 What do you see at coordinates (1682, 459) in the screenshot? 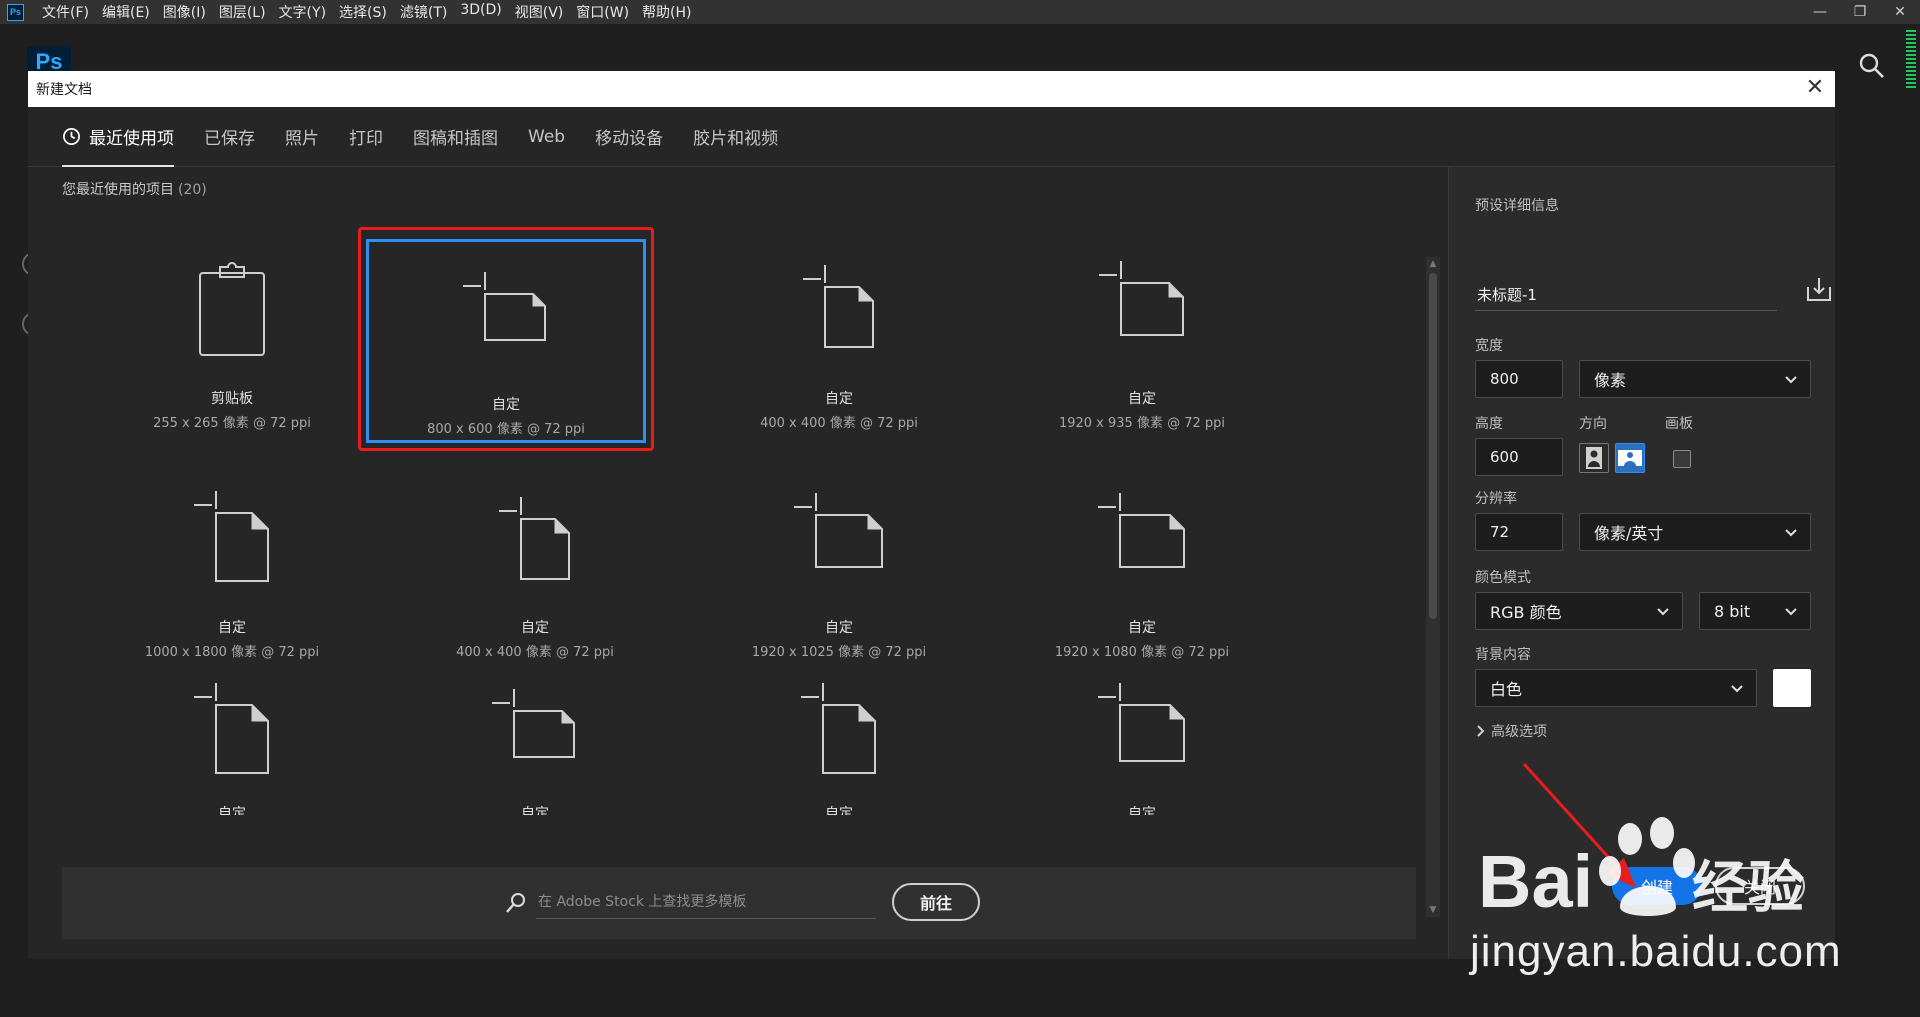
I see `artboard-checkbox` at bounding box center [1682, 459].